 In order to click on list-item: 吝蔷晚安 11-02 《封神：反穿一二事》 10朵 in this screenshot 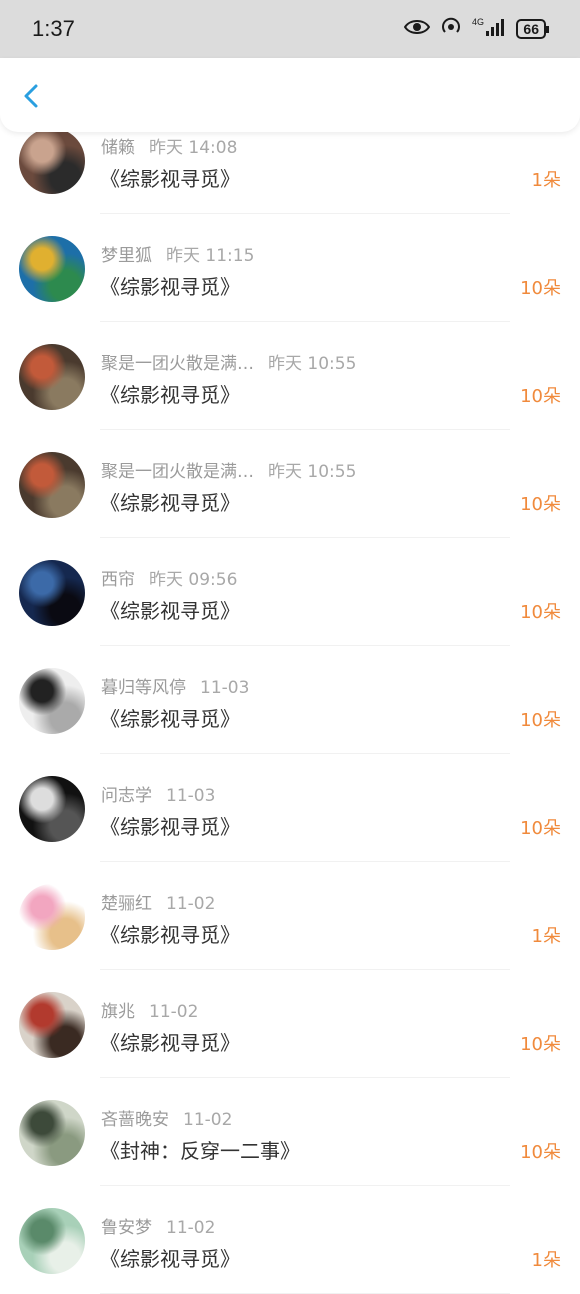, I will do `click(290, 1132)`.